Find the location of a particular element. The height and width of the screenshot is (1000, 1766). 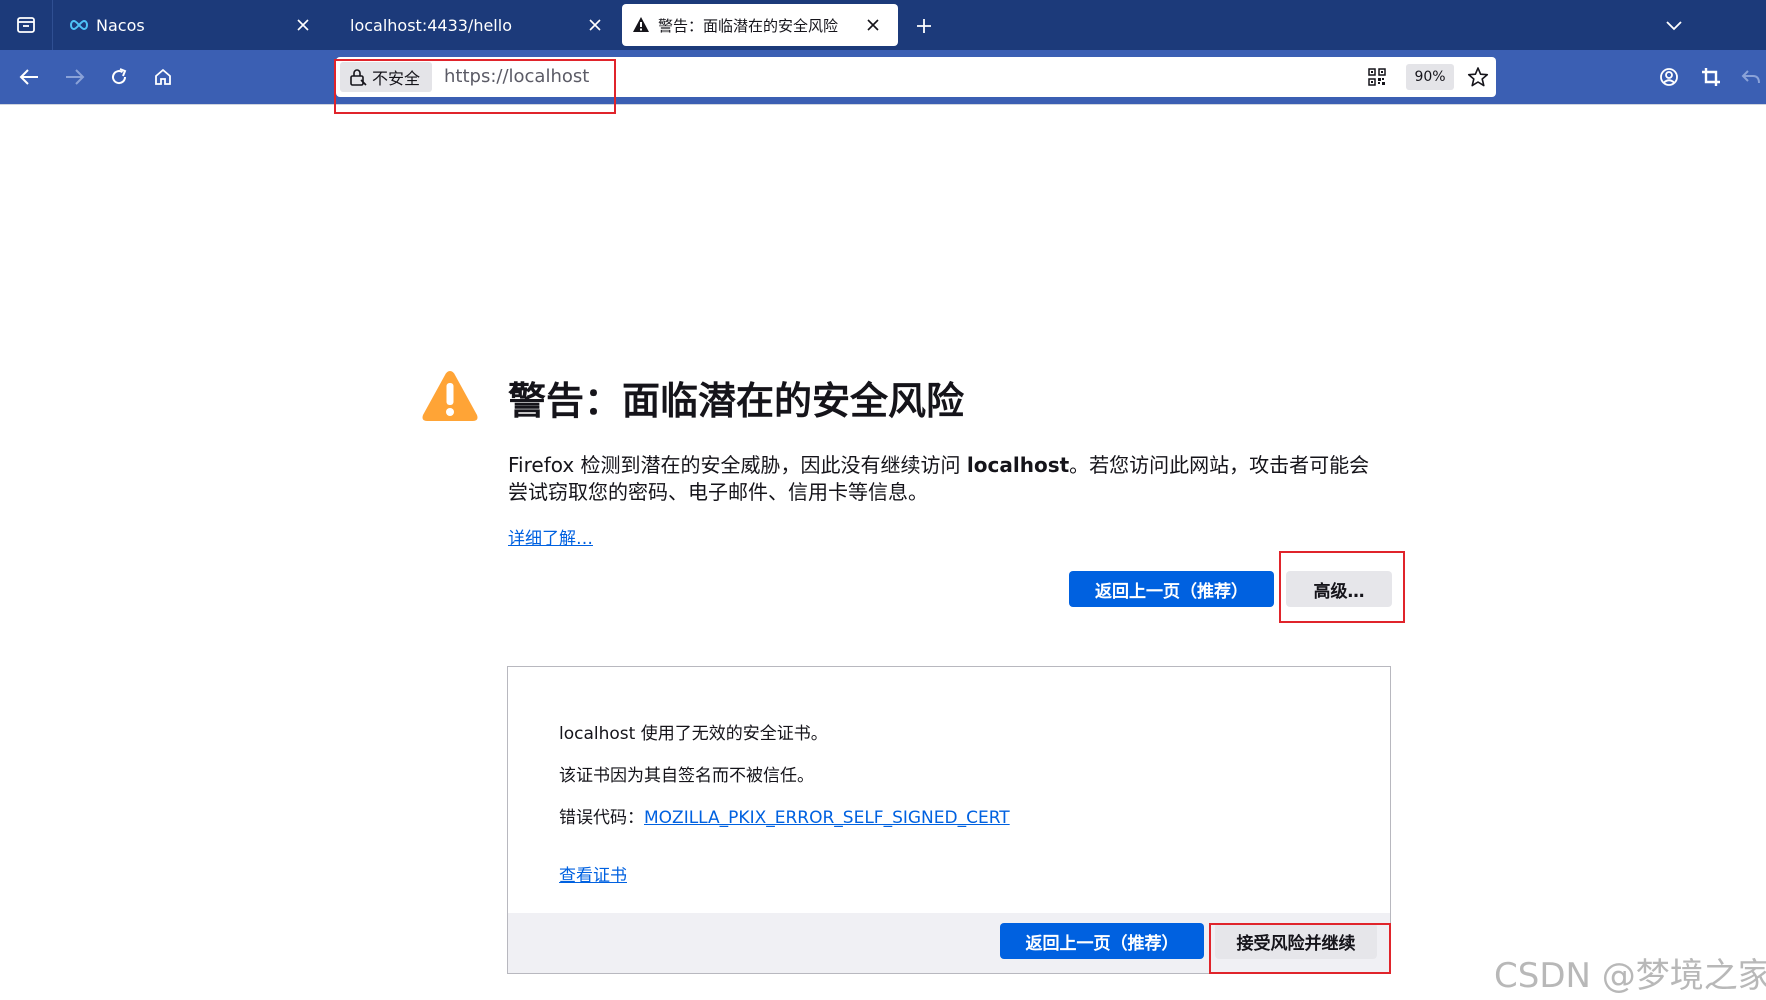

account-button is located at coordinates (1669, 77).